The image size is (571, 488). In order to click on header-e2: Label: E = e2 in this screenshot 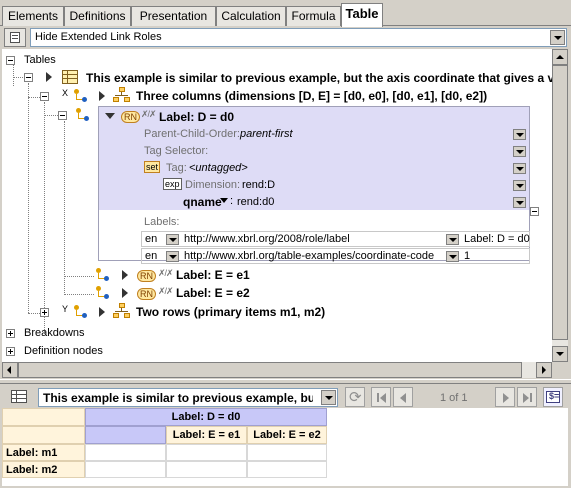, I will do `click(287, 435)`.